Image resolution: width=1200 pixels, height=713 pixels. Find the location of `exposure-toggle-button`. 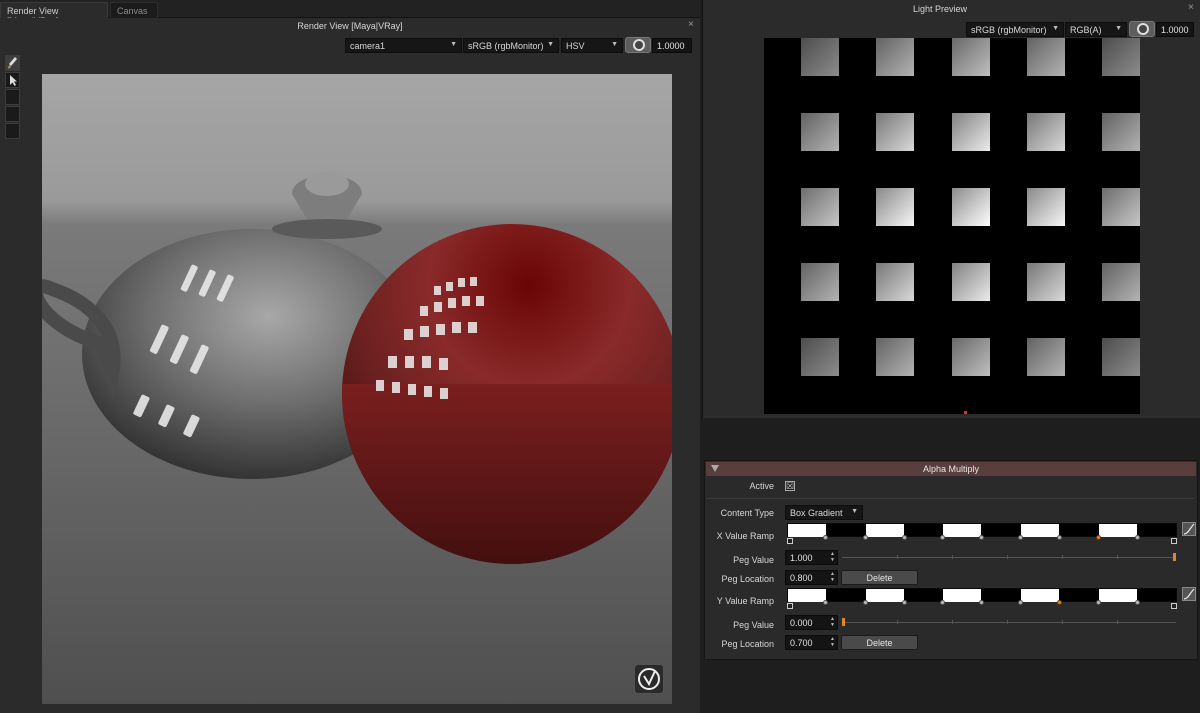

exposure-toggle-button is located at coordinates (638, 45).